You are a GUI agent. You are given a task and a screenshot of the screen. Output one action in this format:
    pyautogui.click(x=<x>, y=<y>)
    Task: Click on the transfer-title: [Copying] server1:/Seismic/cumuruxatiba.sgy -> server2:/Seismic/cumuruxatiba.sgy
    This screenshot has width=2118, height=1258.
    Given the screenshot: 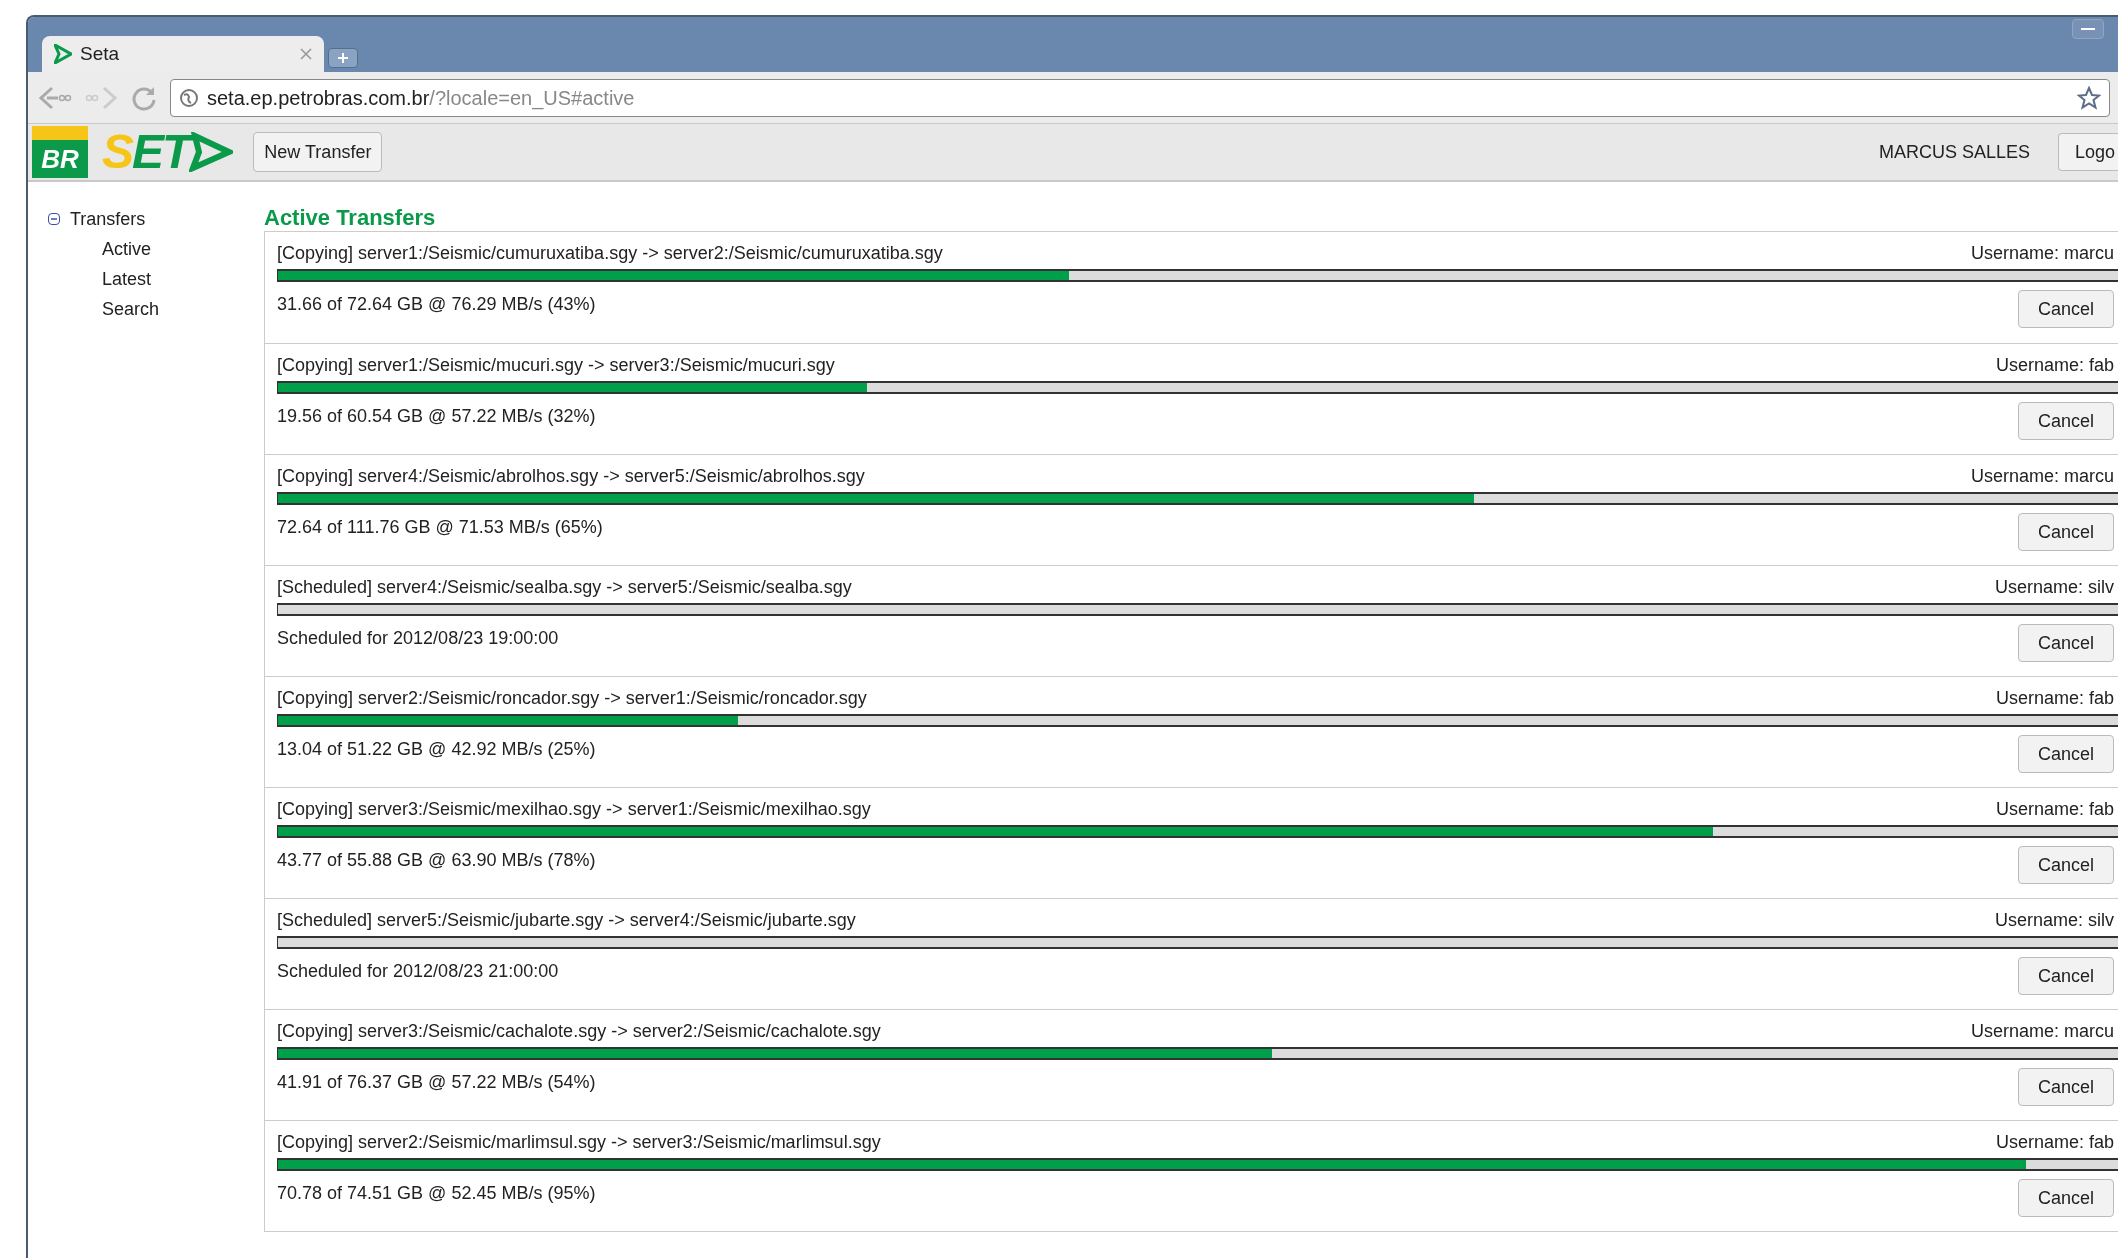 What is the action you would take?
    pyautogui.click(x=610, y=253)
    